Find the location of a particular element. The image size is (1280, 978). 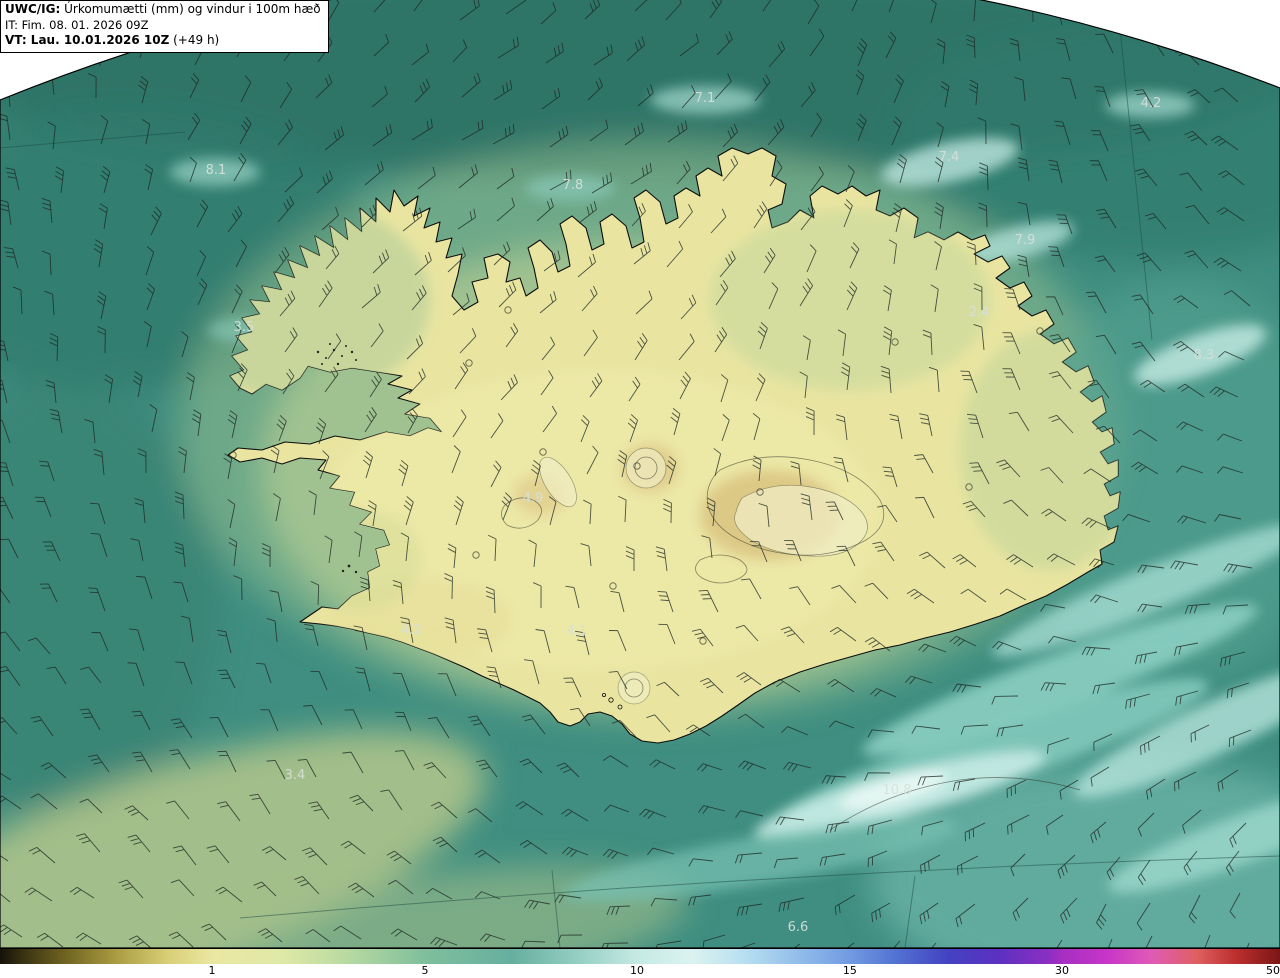

colorbar-tick-label: 1 is located at coordinates (212, 970).